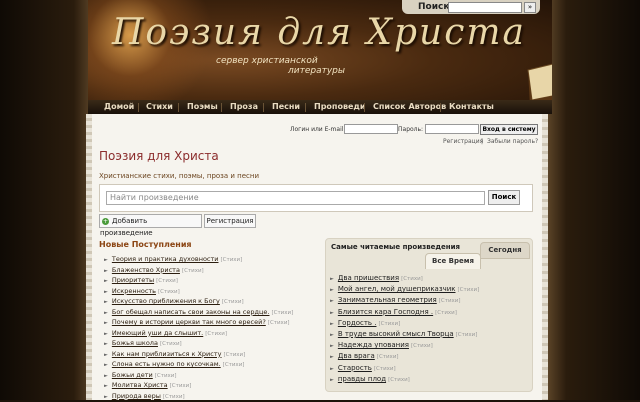  What do you see at coordinates (135, 343) in the screenshot?
I see `item-title: Божья школа` at bounding box center [135, 343].